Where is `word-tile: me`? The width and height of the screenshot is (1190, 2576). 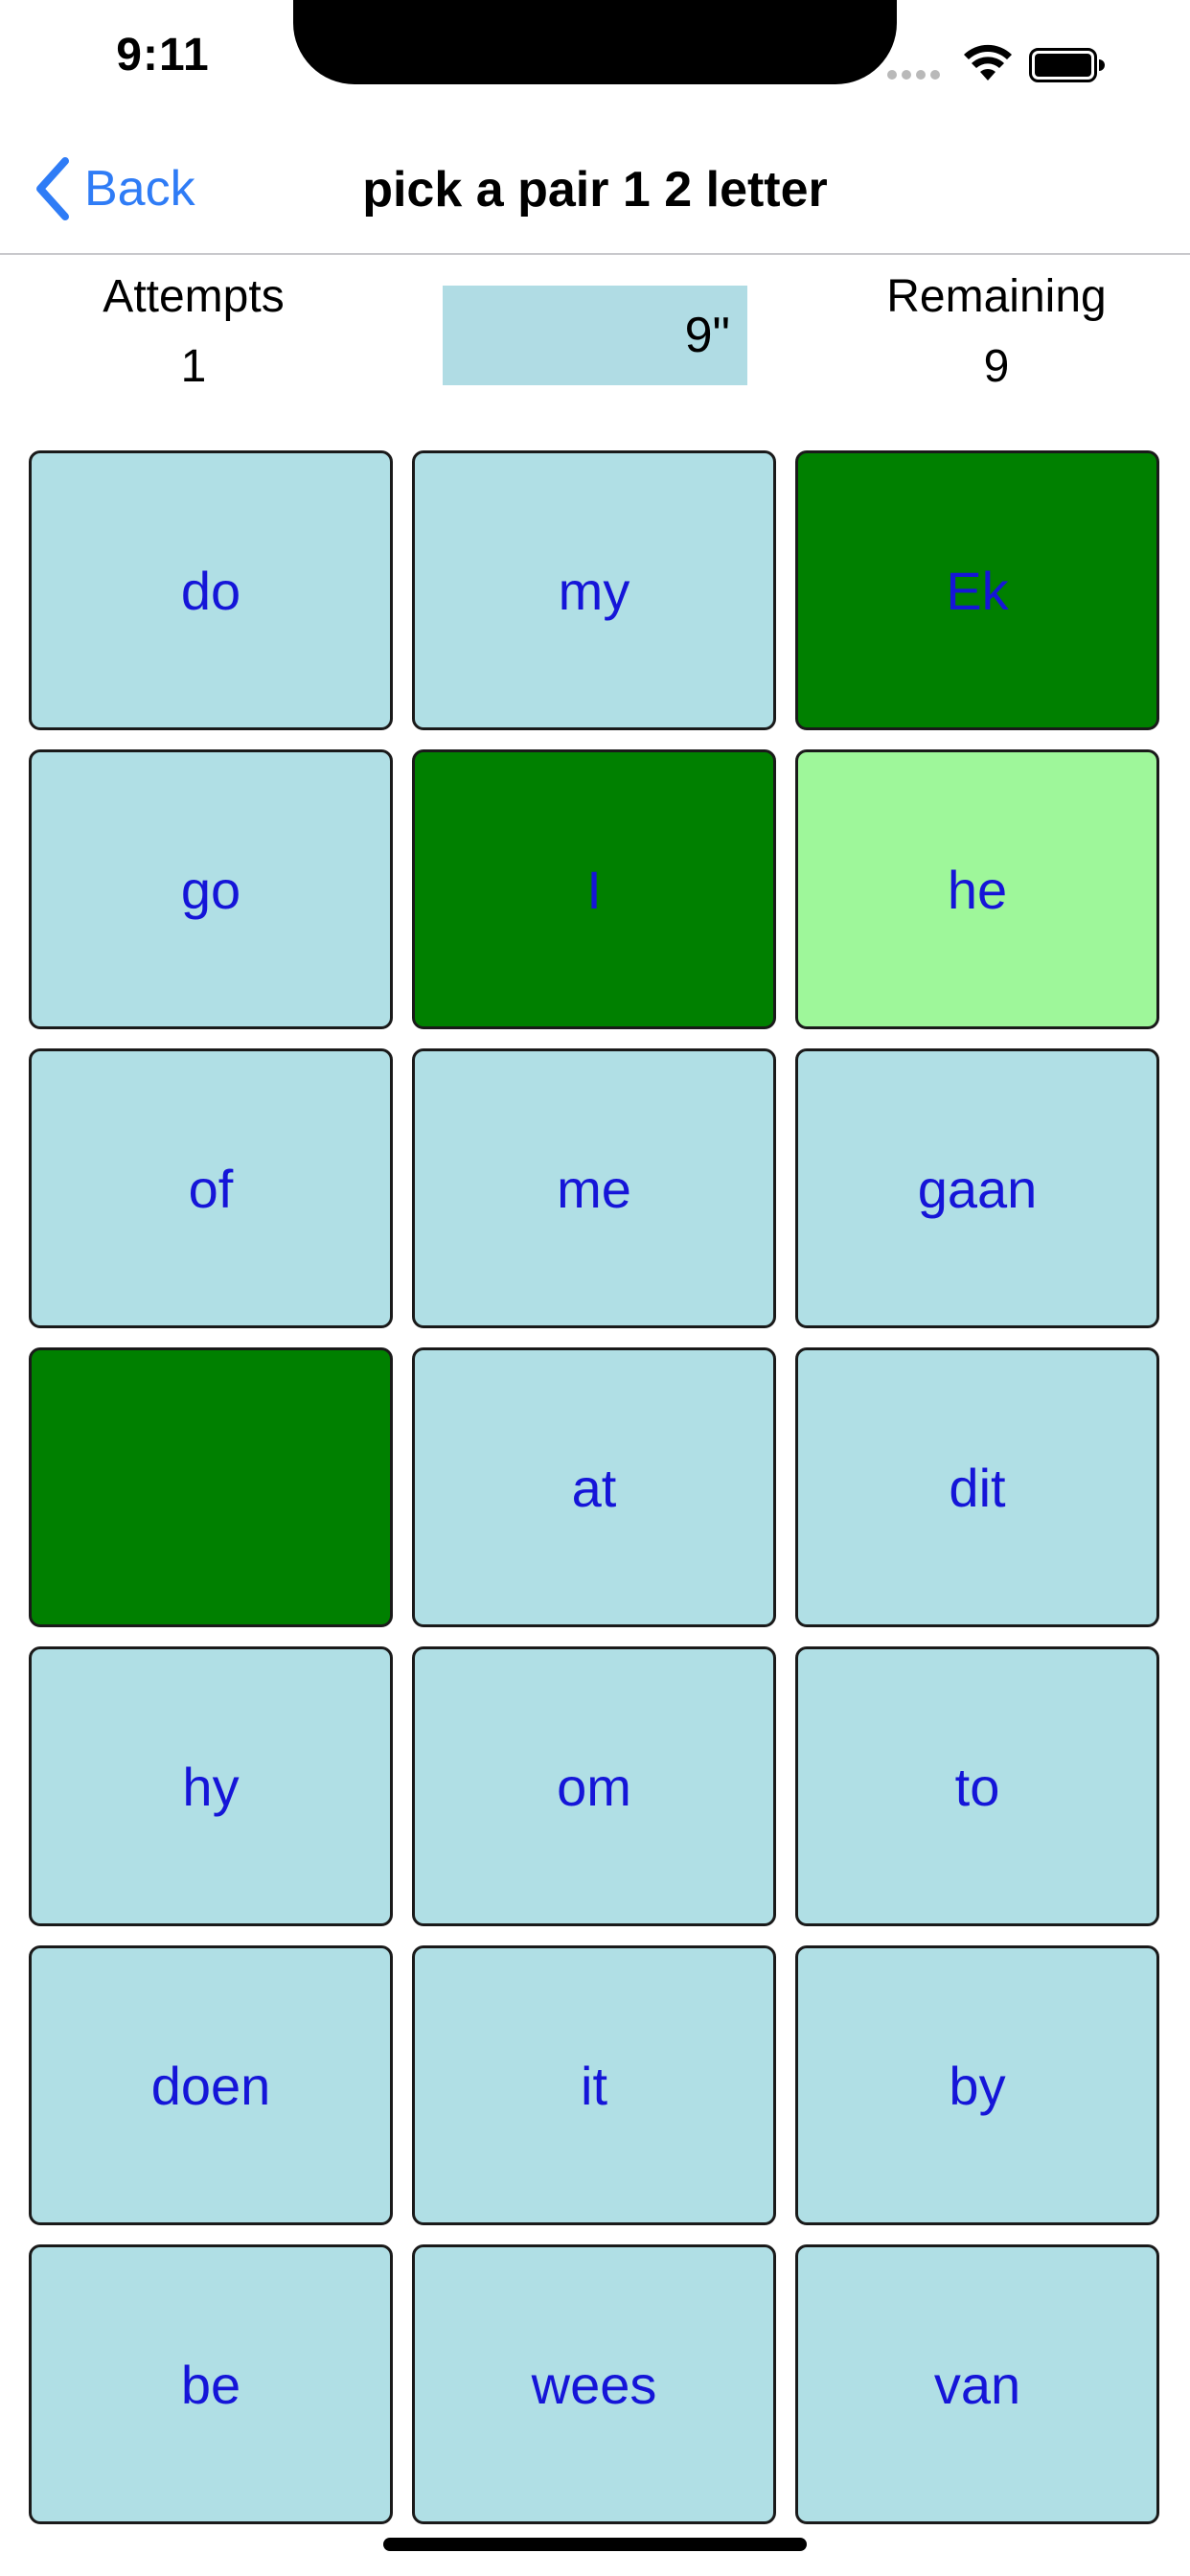 word-tile: me is located at coordinates (594, 1188).